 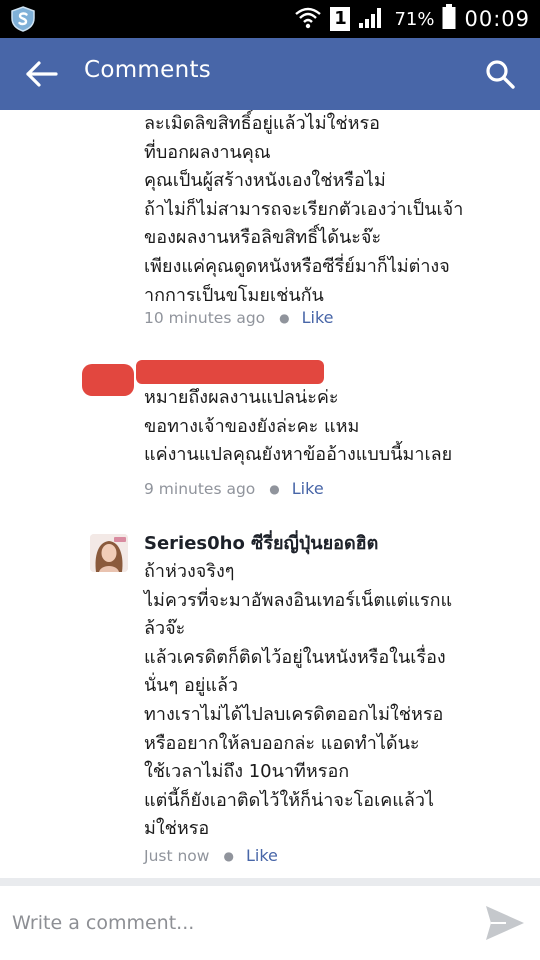 I want to click on comment-meta: 10 minutes ago ● Like, so click(x=239, y=317).